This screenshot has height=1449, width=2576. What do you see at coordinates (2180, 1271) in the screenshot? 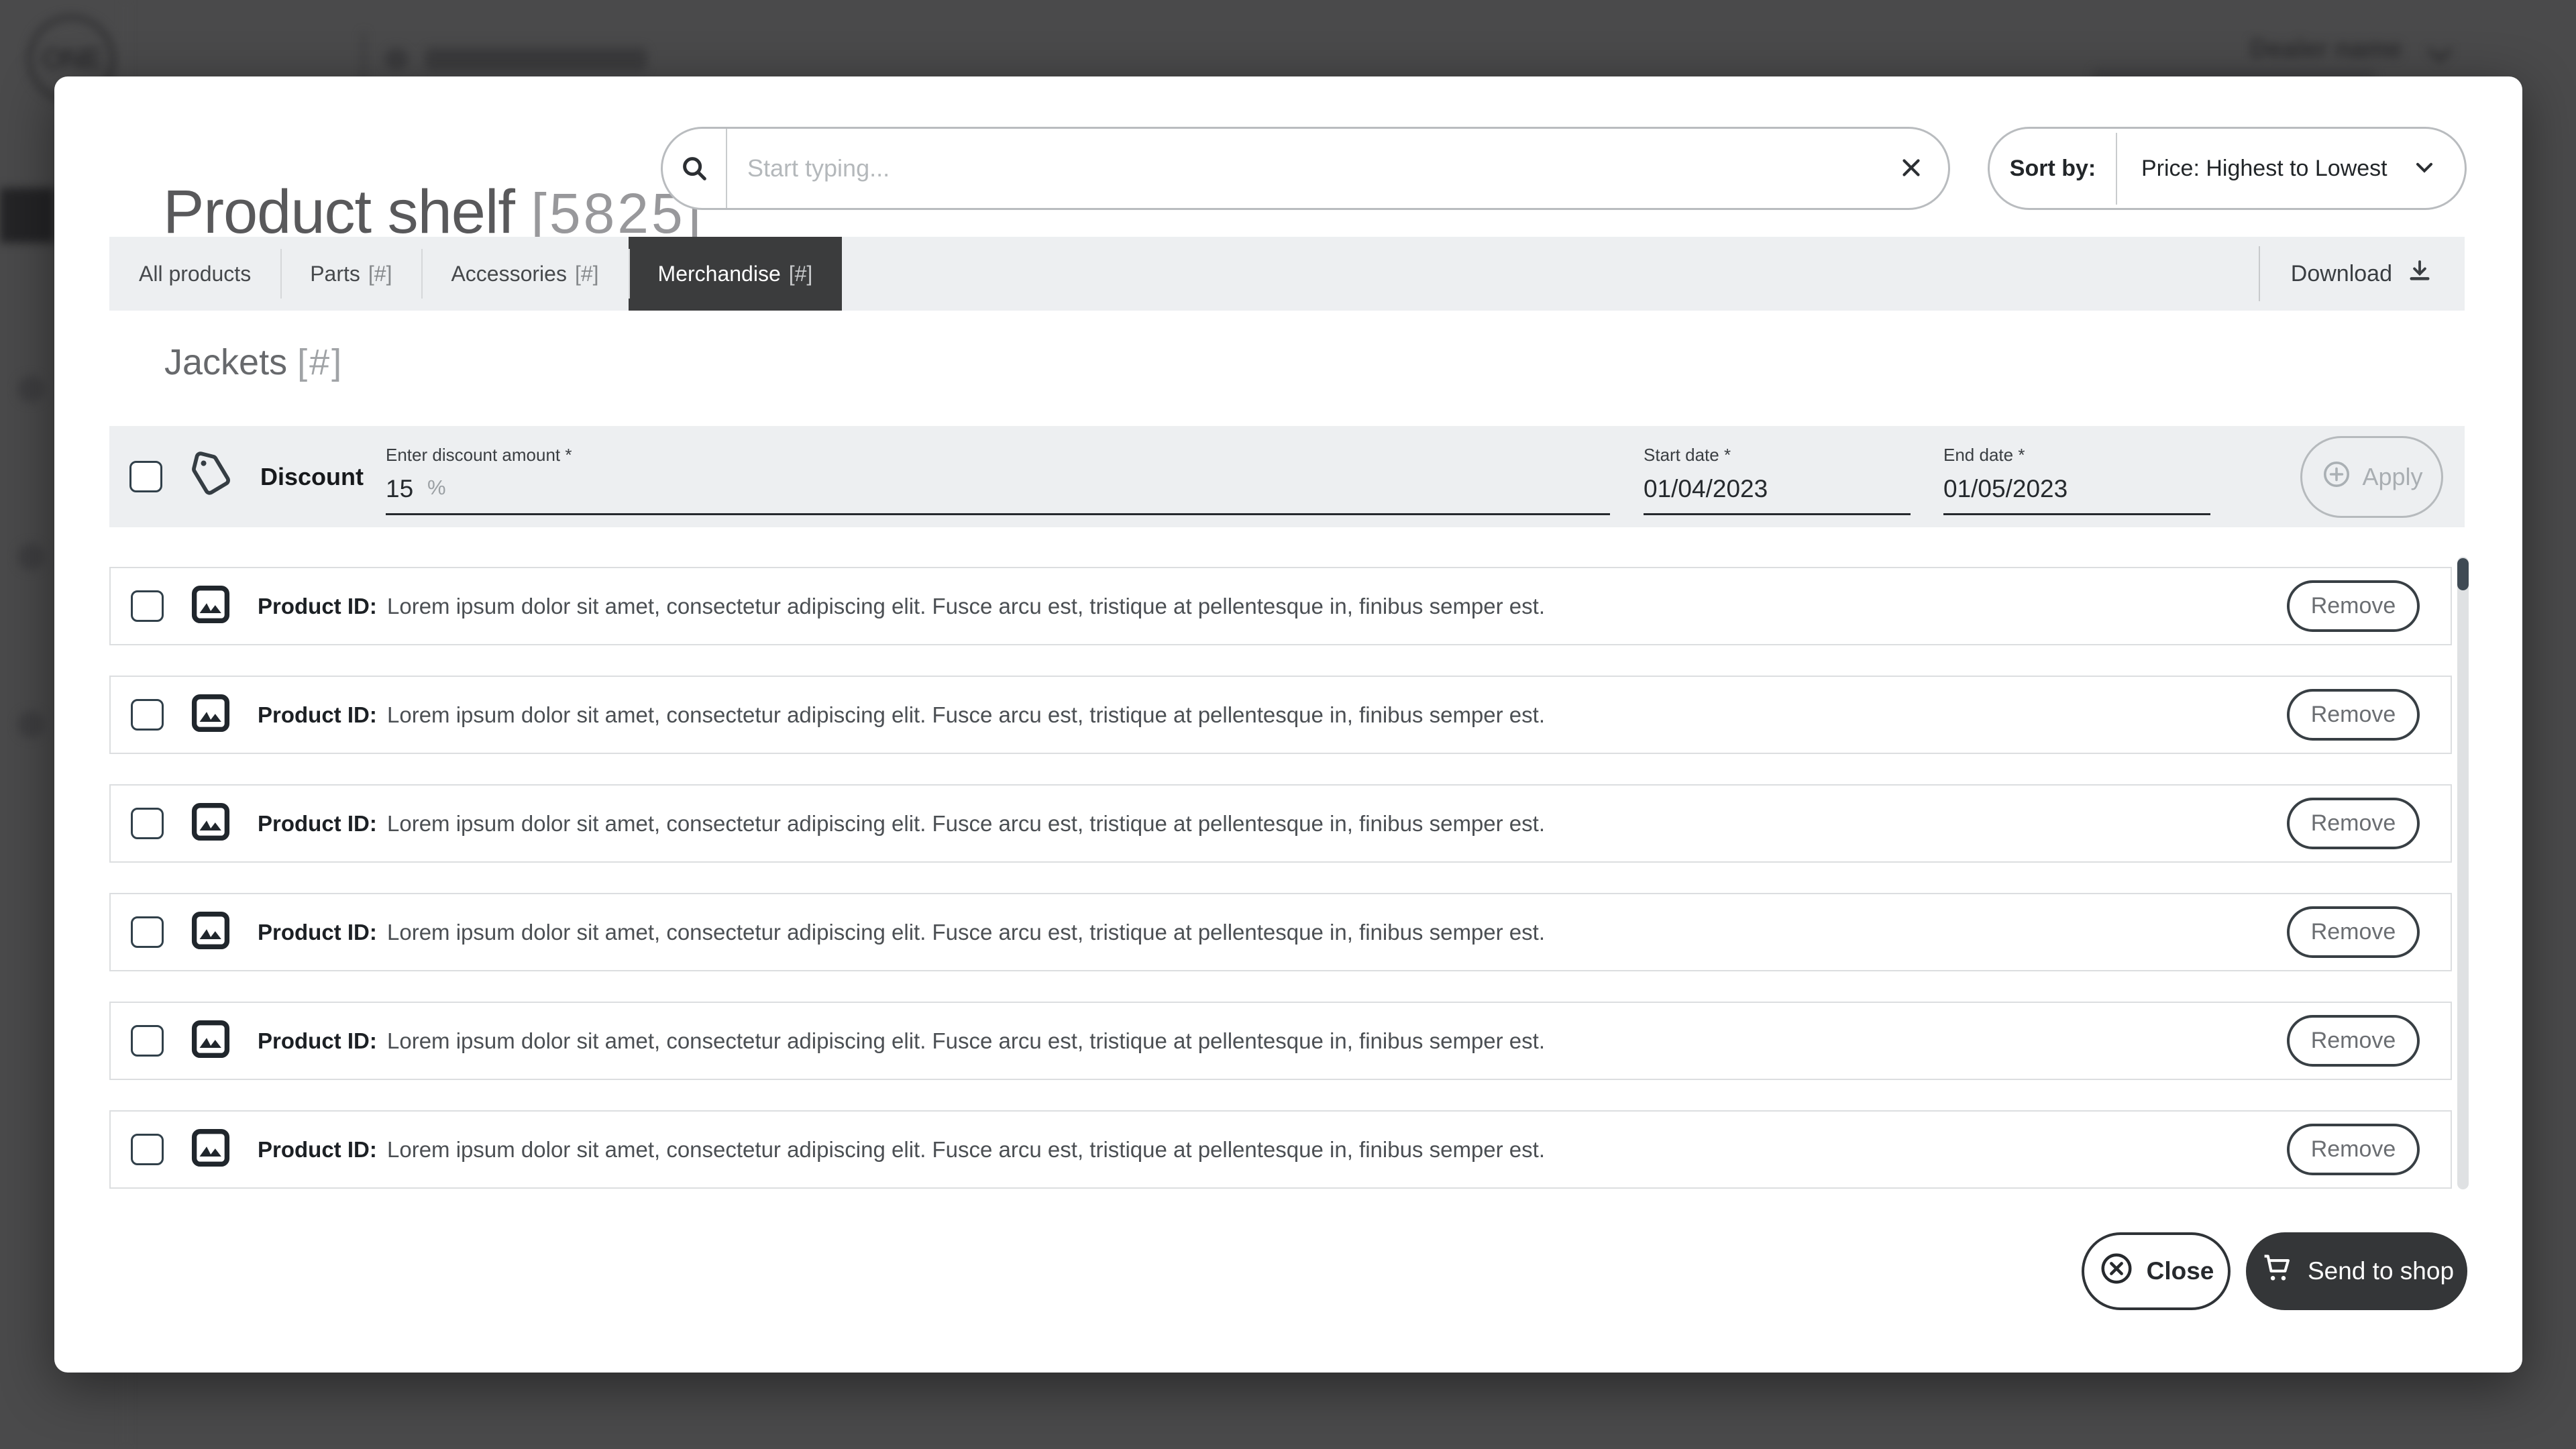
I see `close-label: Close` at bounding box center [2180, 1271].